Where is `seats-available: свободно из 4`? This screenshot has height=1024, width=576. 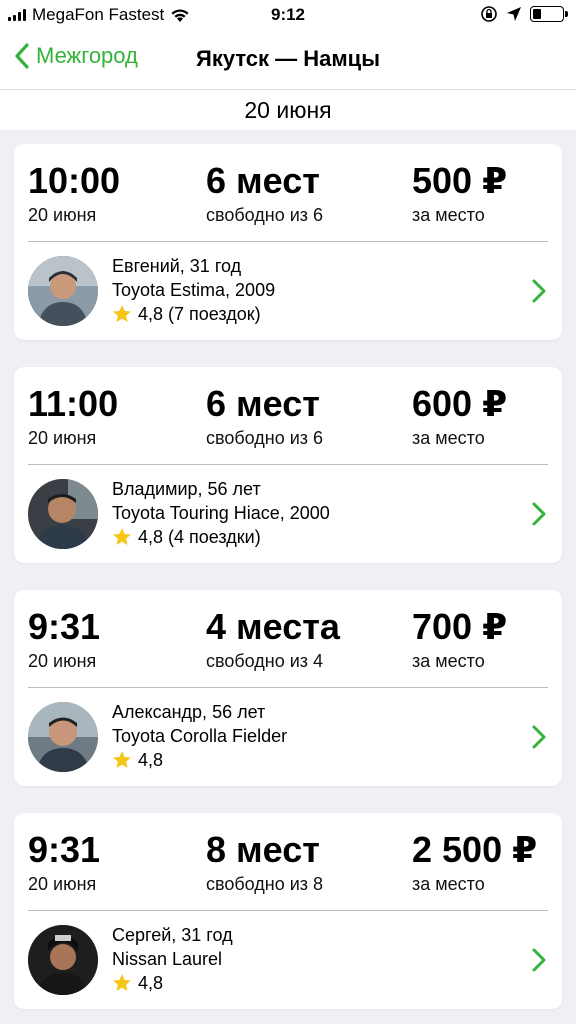
seats-available: свободно из 4 is located at coordinates (265, 661).